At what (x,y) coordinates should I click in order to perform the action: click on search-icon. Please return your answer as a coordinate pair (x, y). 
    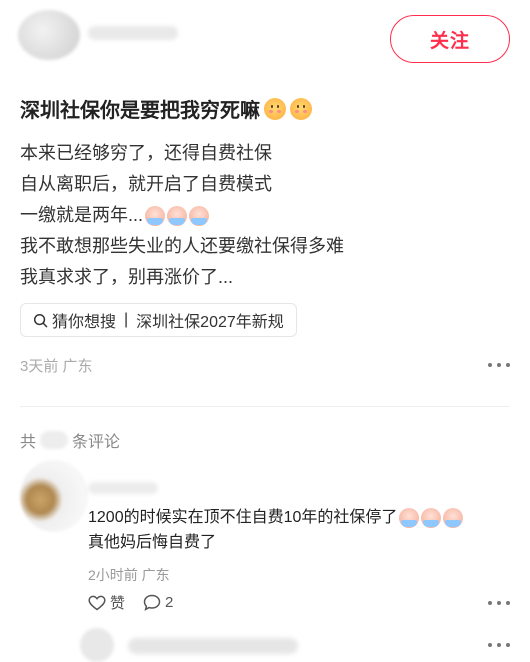
    Looking at the image, I should click on (40, 320).